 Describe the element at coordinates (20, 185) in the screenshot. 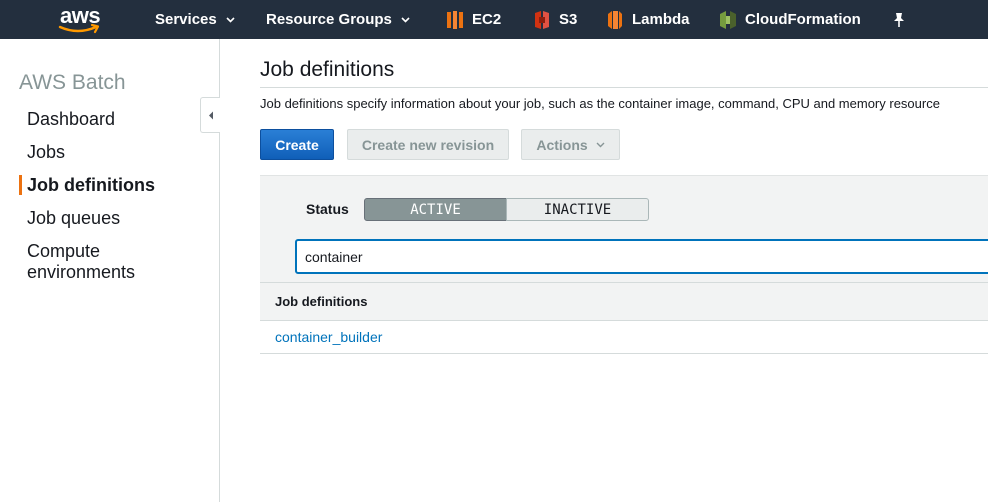

I see `active-item-marker` at that location.